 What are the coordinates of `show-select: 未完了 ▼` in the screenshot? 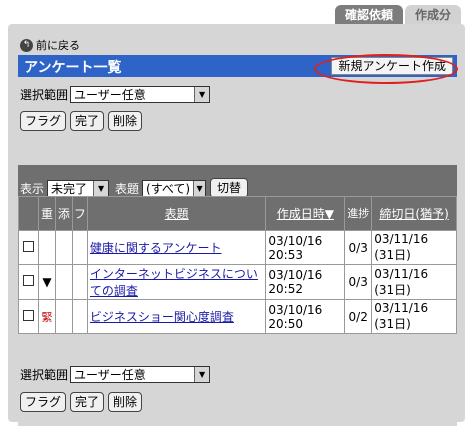 It's located at (78, 188).